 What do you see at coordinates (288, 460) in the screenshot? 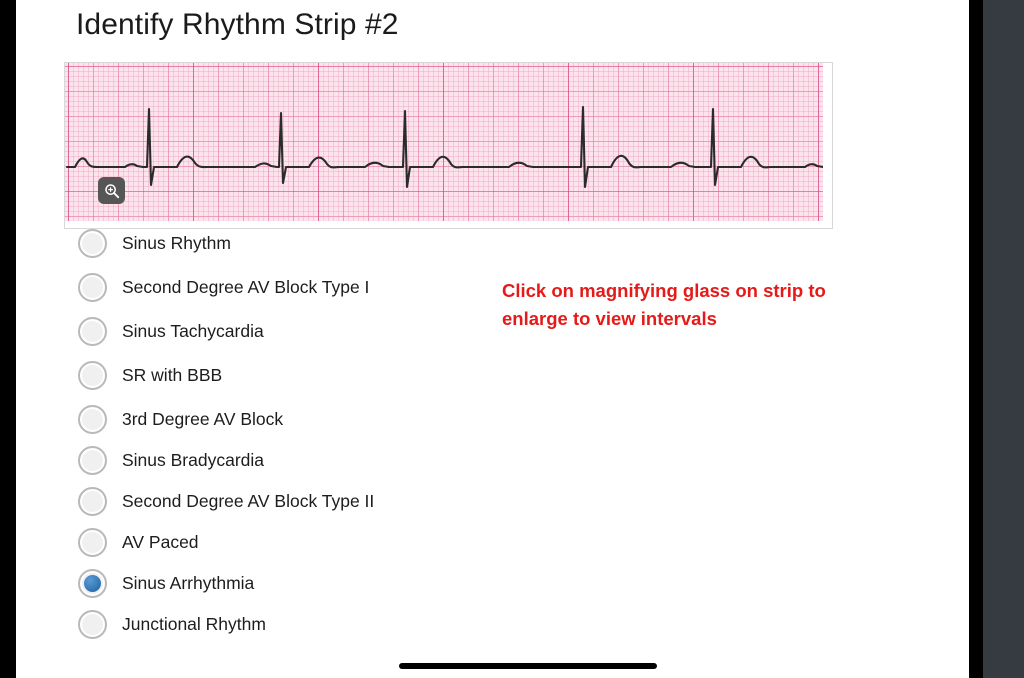
I see `option-sinus-bradycardia: Sinus Bradycardia` at bounding box center [288, 460].